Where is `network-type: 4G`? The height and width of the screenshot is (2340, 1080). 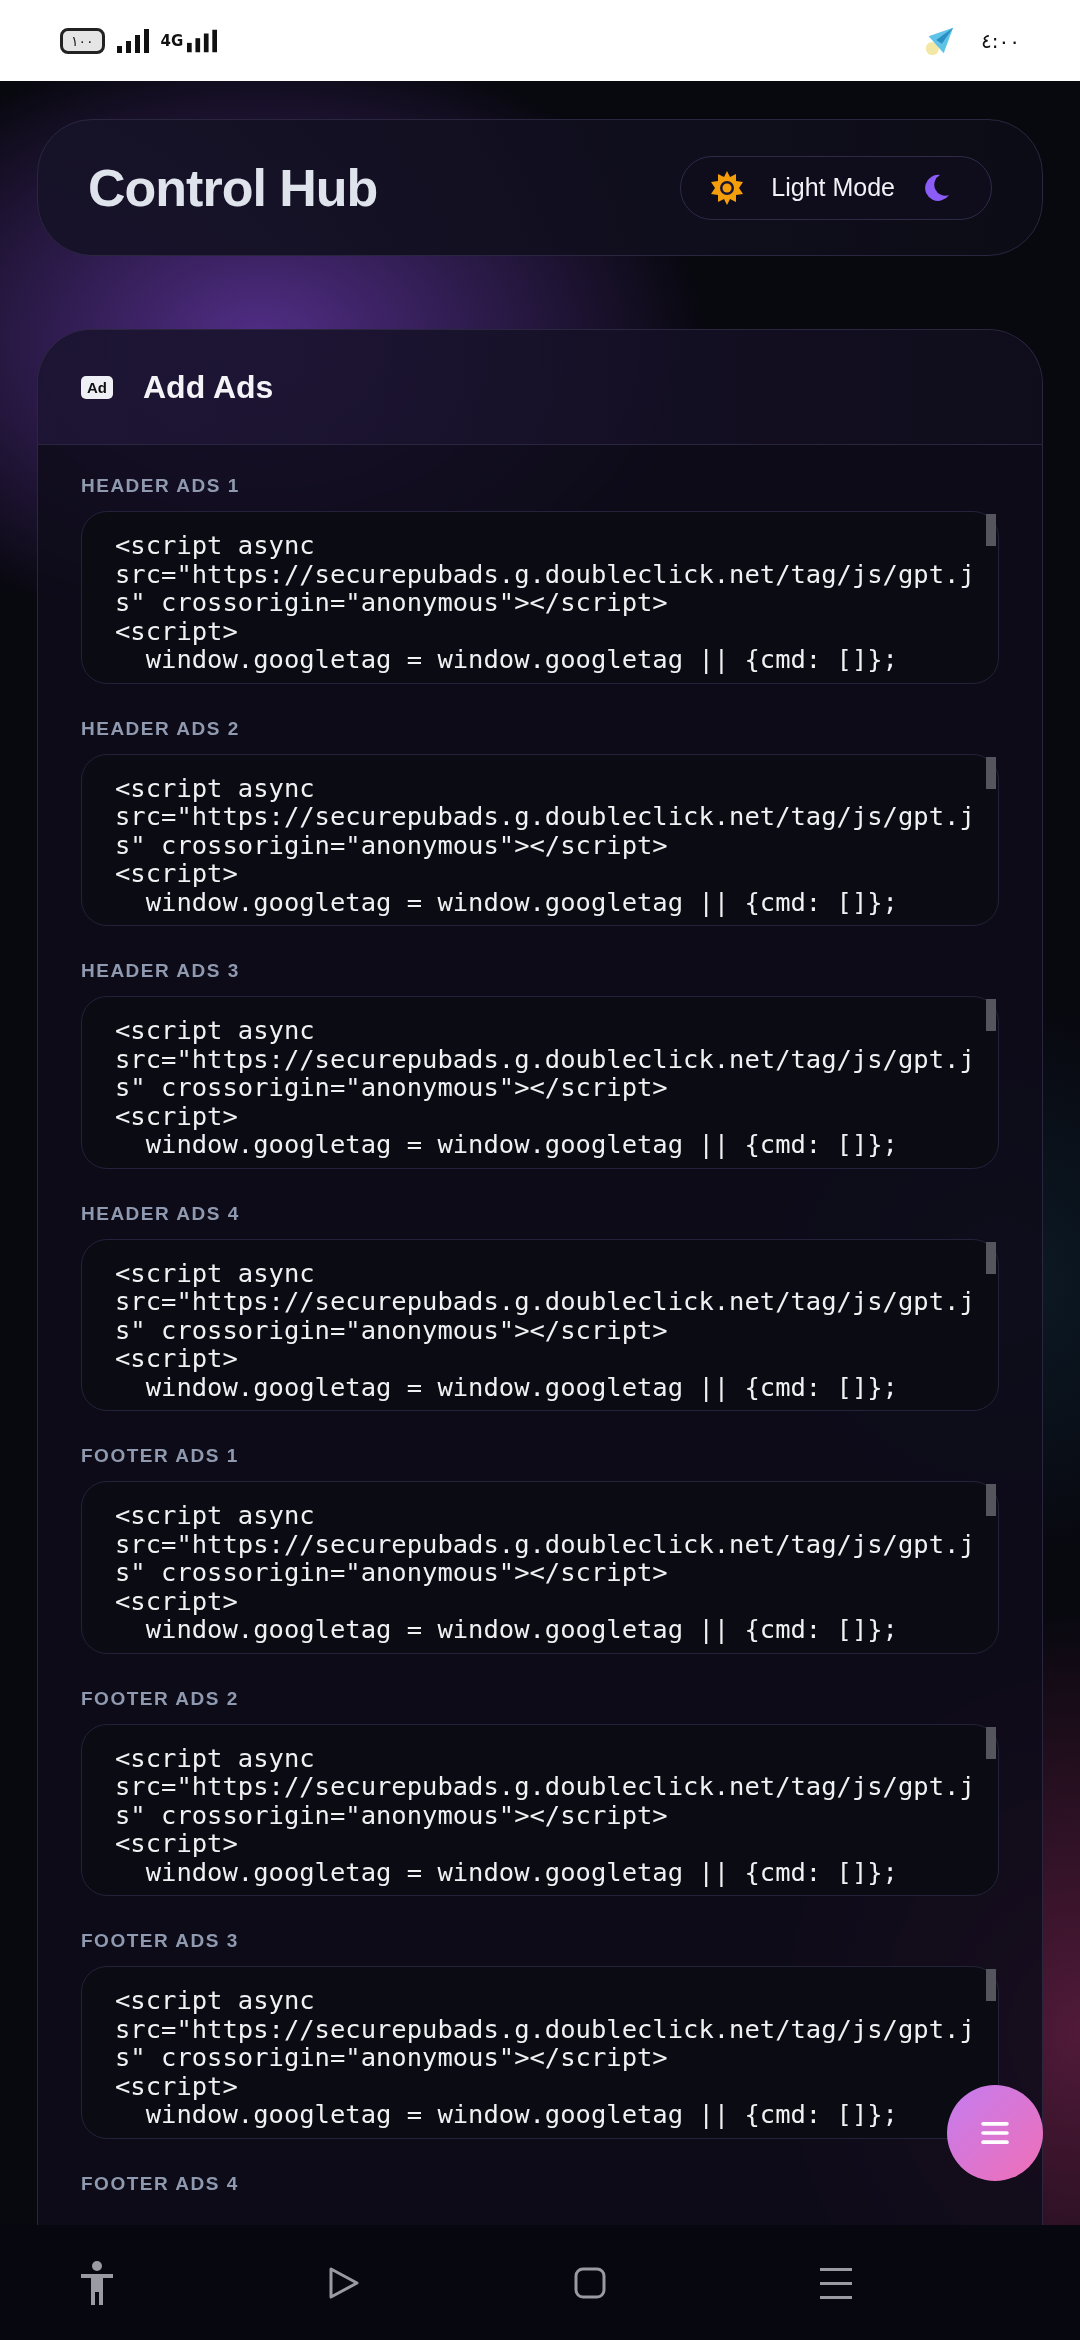
network-type: 4G is located at coordinates (172, 40).